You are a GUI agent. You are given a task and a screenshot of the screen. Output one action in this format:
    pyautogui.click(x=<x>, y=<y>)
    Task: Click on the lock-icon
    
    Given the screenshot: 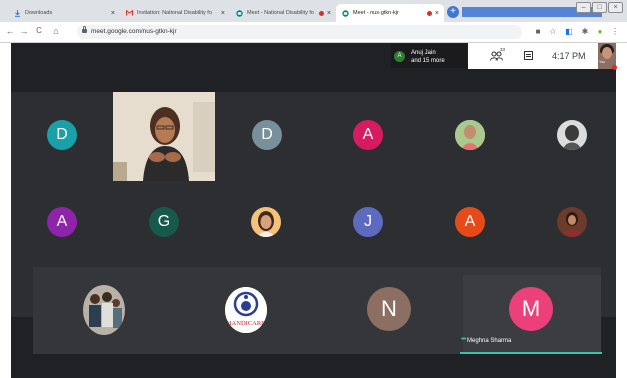 What is the action you would take?
    pyautogui.click(x=84, y=29)
    